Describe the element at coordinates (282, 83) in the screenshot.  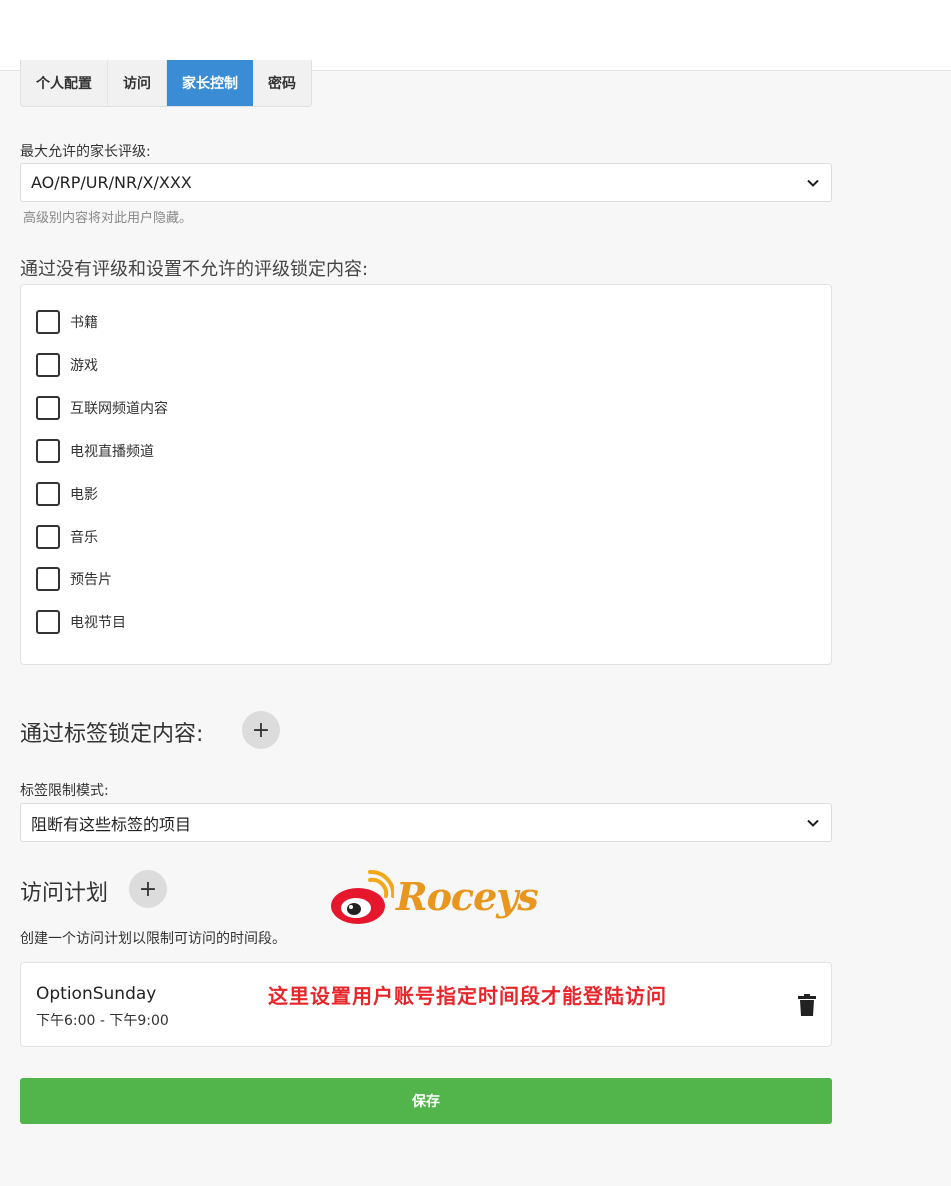
I see `tab-password: 密码` at that location.